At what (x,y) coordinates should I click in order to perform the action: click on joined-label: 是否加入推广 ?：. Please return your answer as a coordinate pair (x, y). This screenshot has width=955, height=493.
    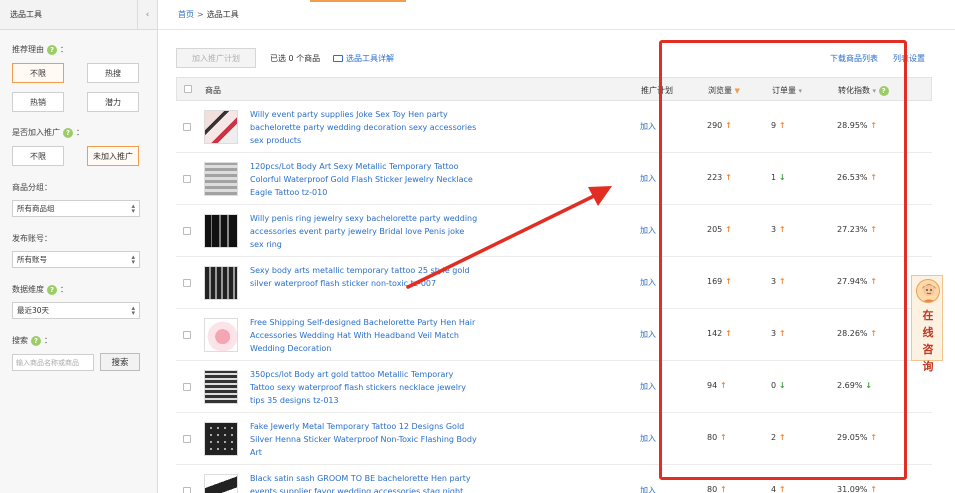
    Looking at the image, I should click on (48, 132).